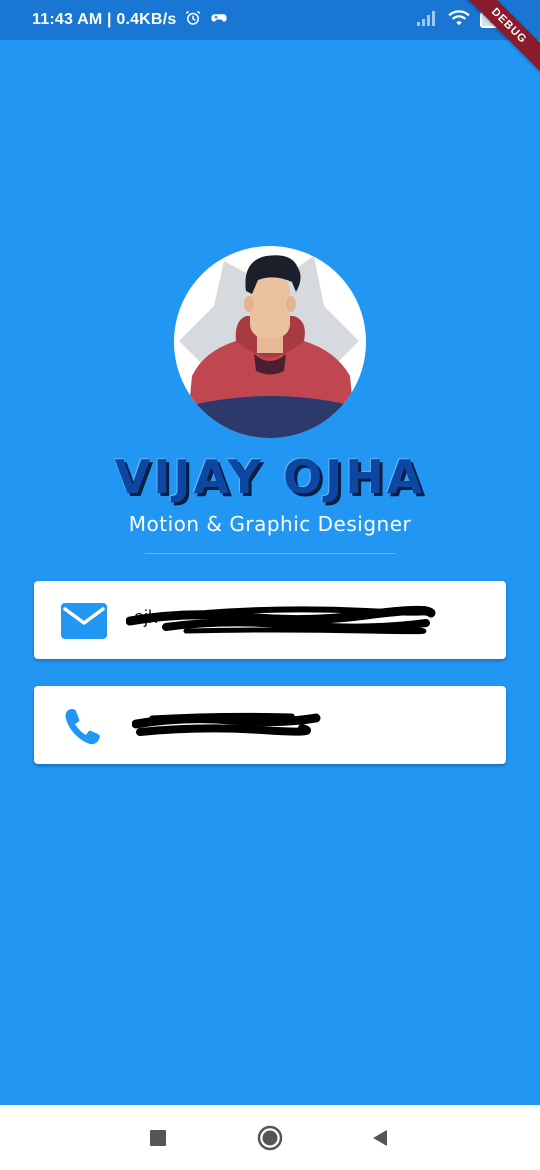 The image size is (540, 1170). What do you see at coordinates (270, 477) in the screenshot?
I see `profile-name: VIJAY OJHA` at bounding box center [270, 477].